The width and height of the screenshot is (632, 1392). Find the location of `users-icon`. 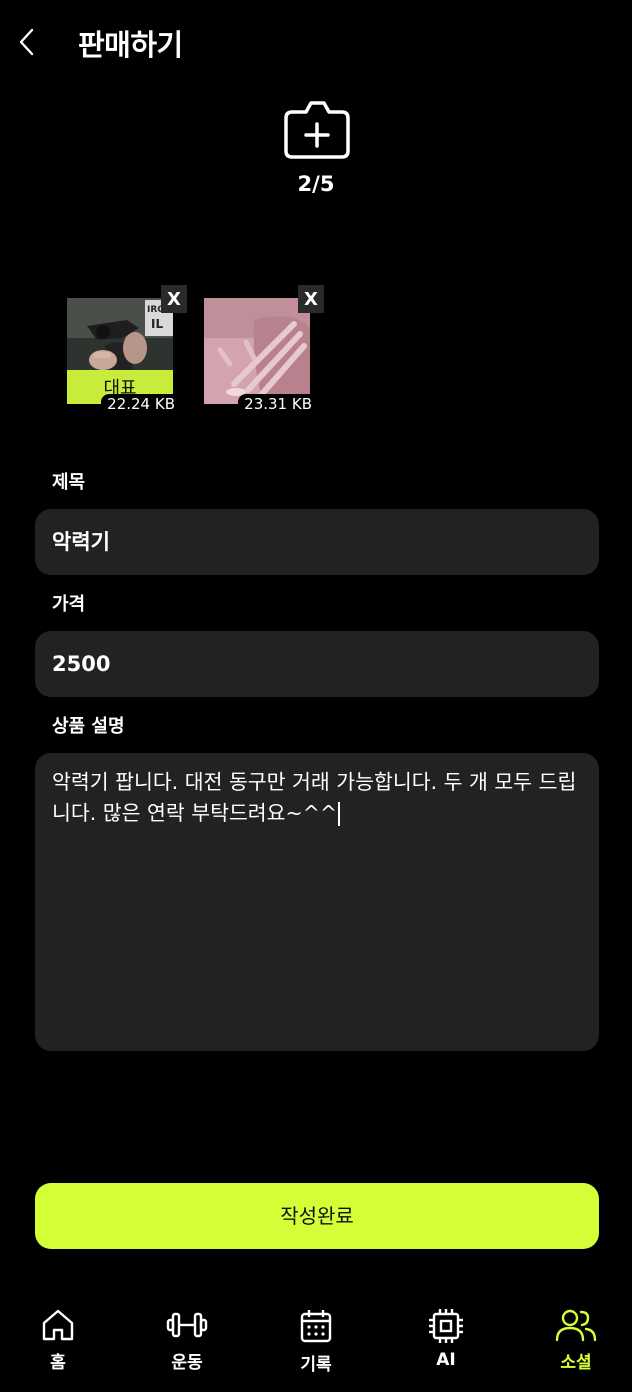

users-icon is located at coordinates (576, 1325).